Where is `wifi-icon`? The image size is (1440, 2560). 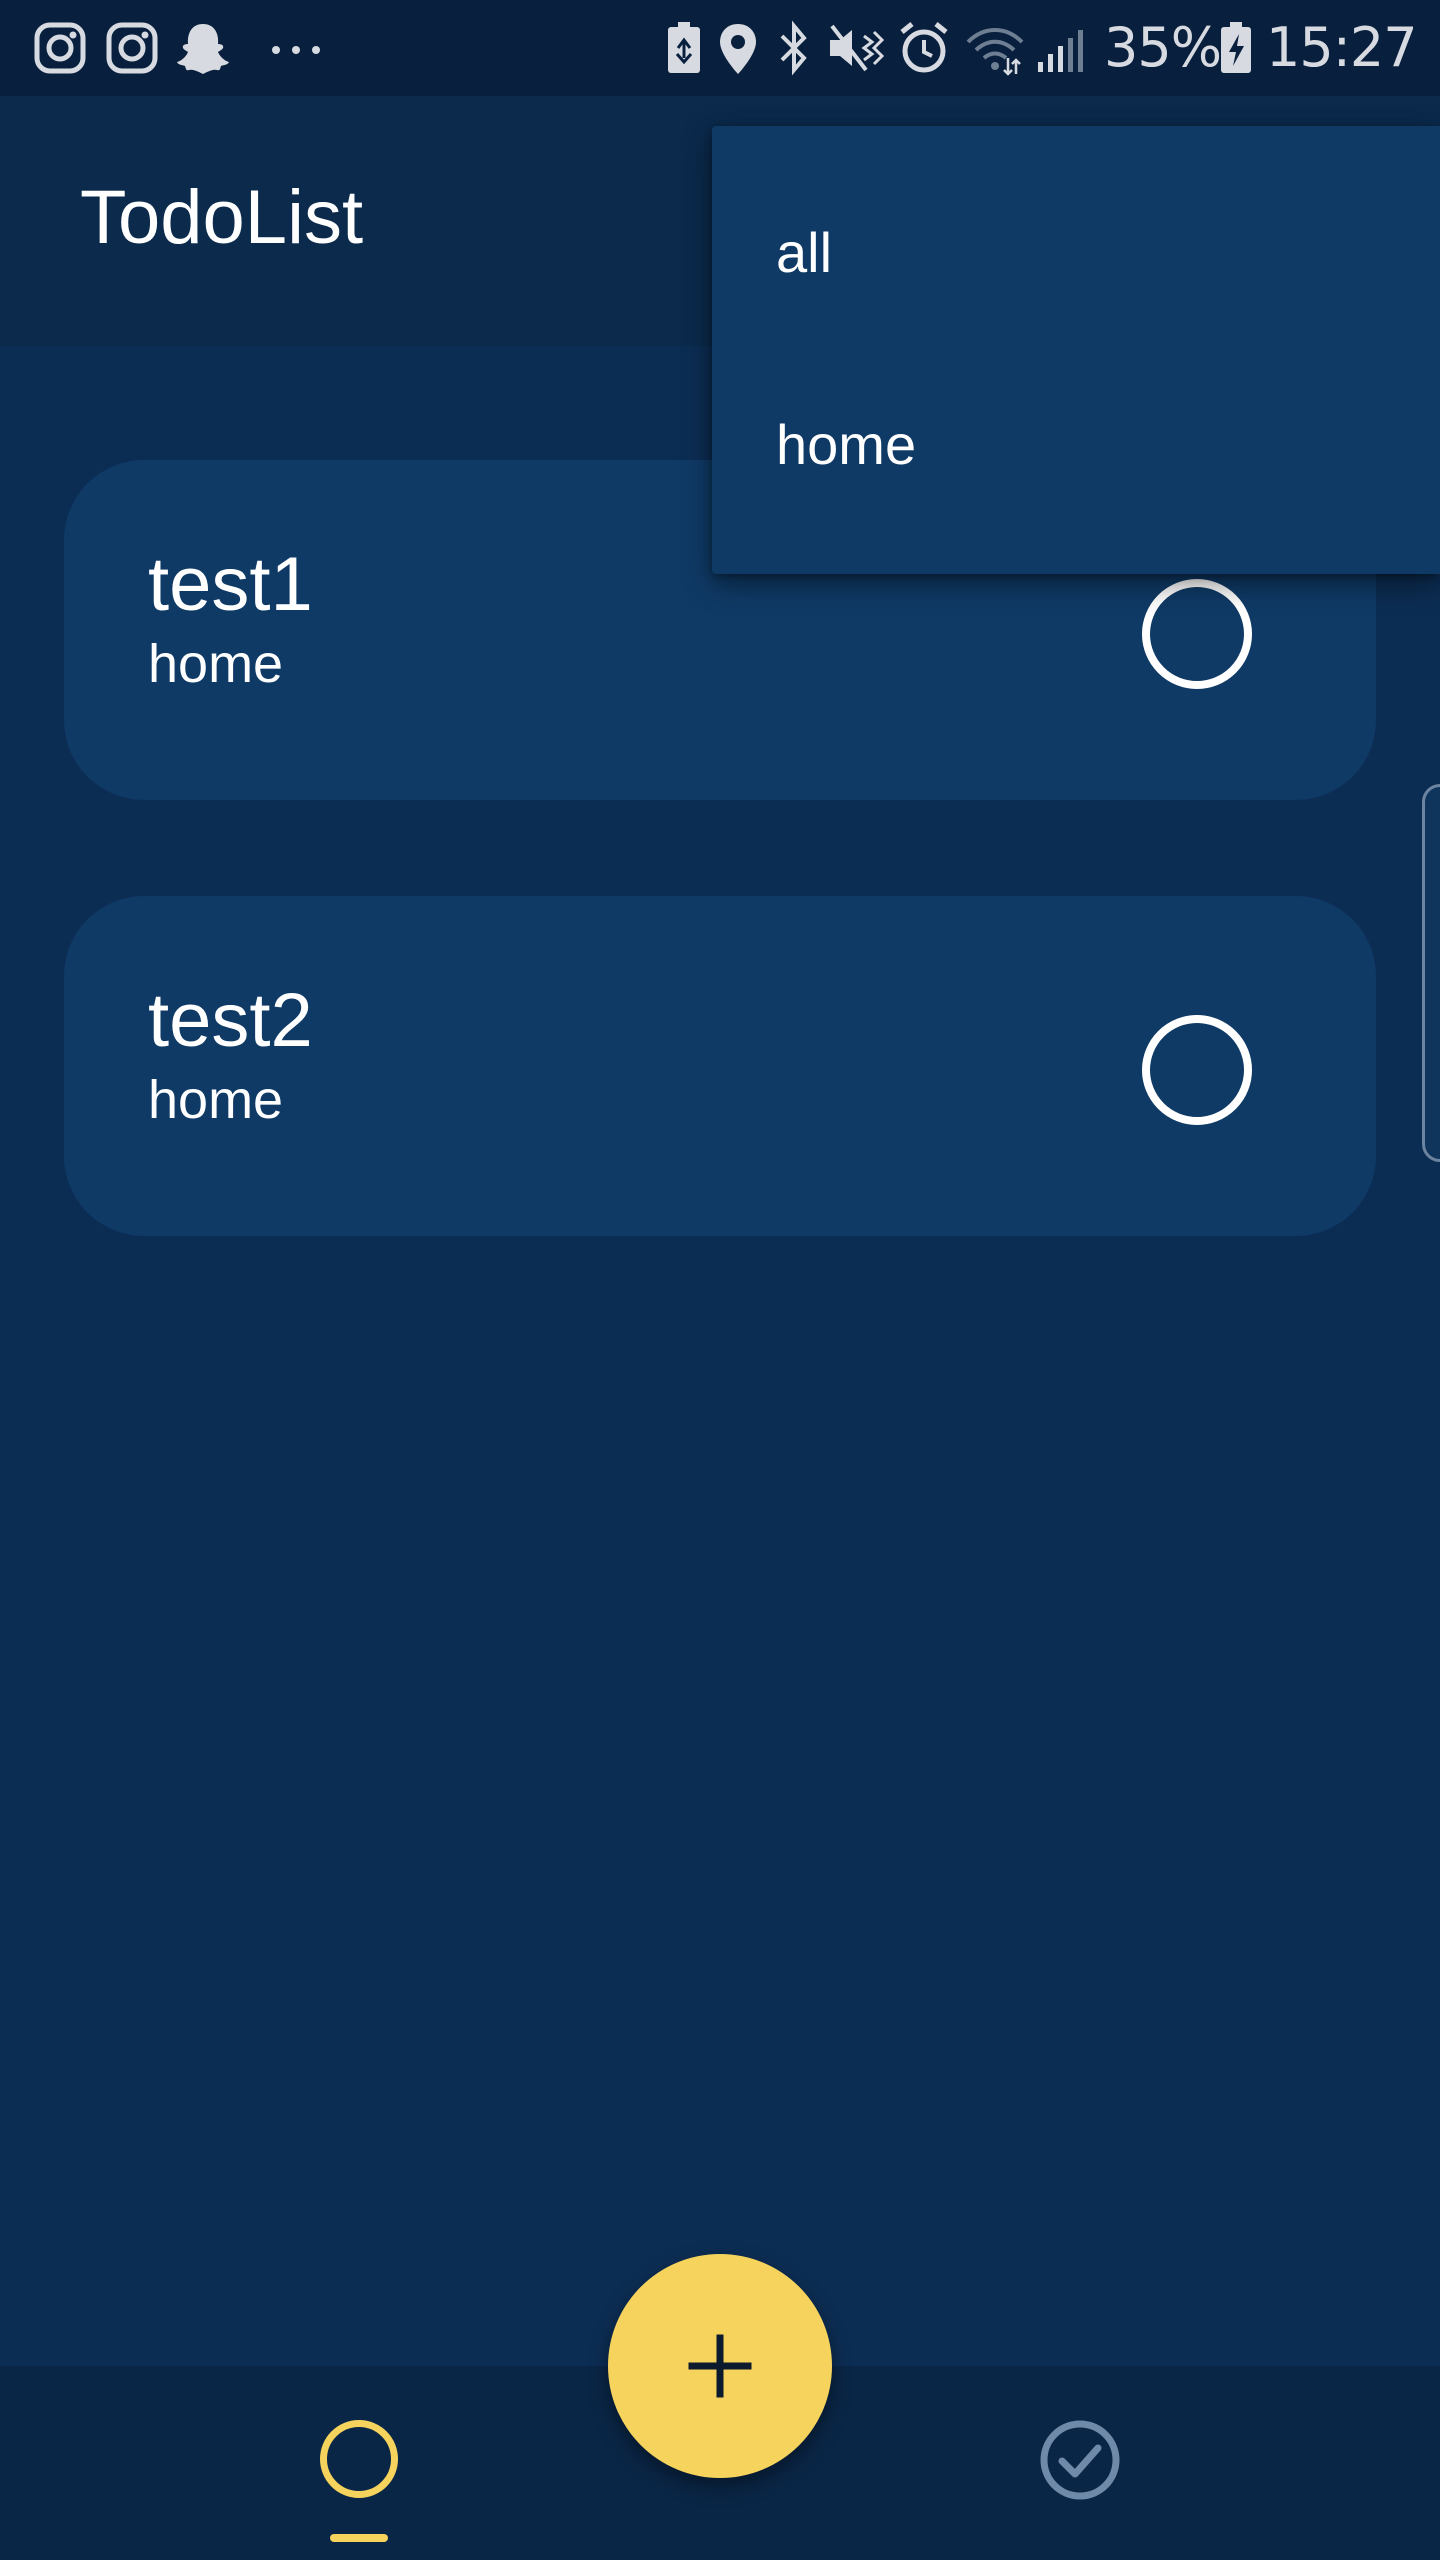 wifi-icon is located at coordinates (995, 52).